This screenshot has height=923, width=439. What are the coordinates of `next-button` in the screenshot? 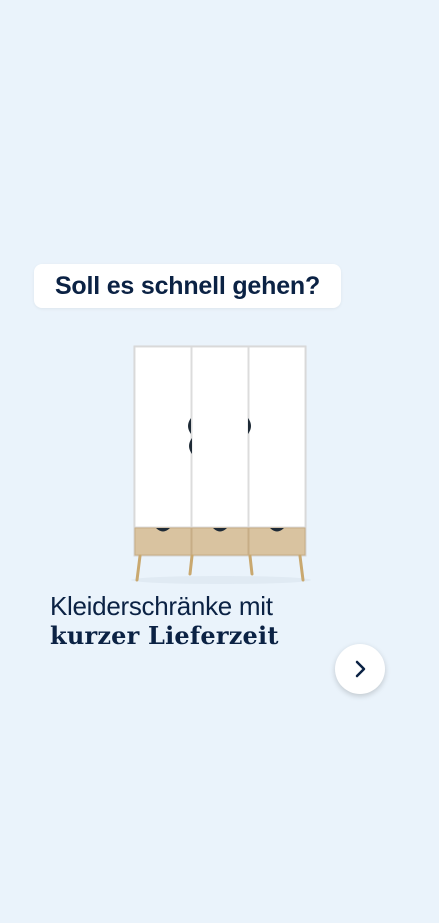 It's located at (360, 669).